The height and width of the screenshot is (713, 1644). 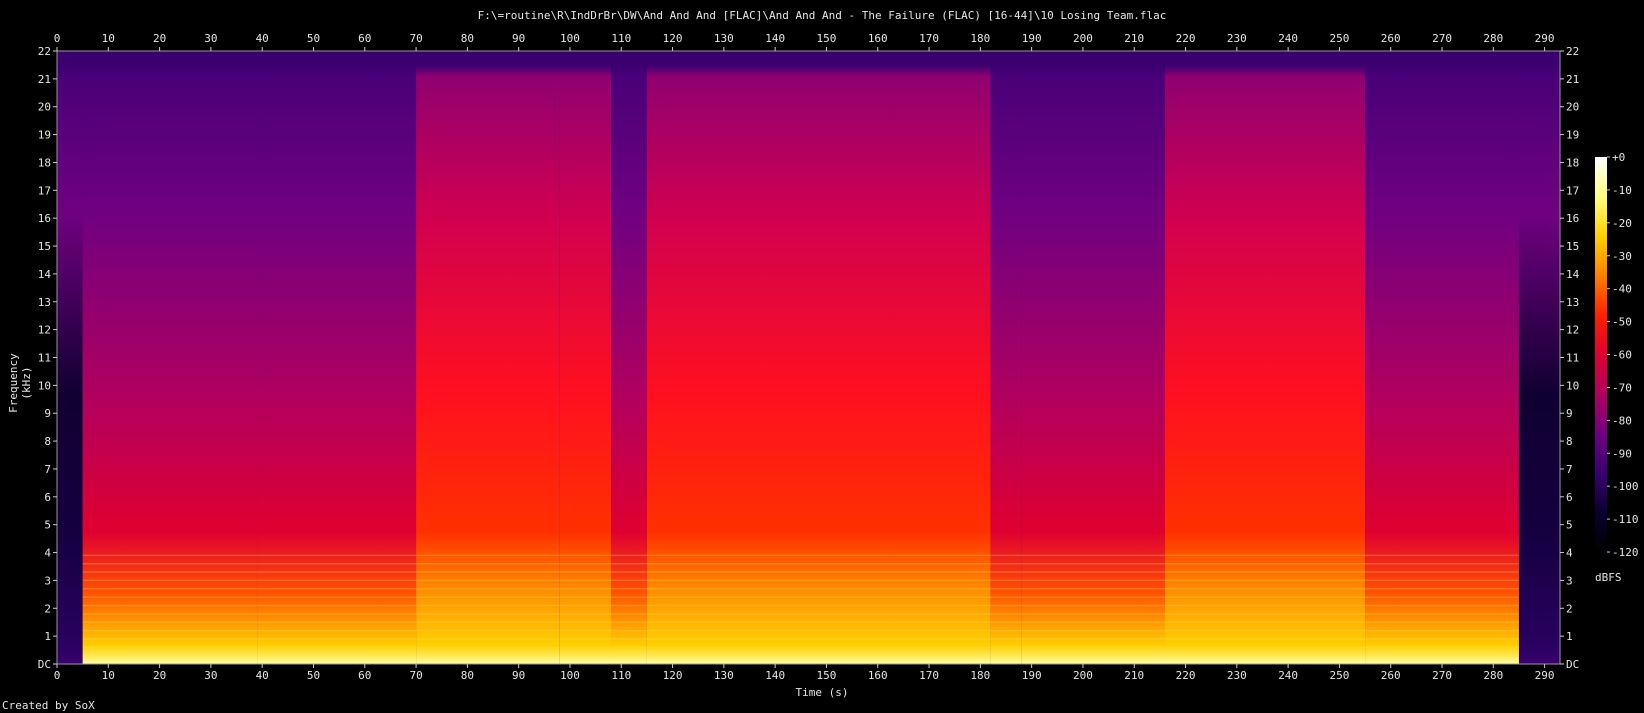 I want to click on colorbar-tick-label: -90, so click(x=1622, y=453).